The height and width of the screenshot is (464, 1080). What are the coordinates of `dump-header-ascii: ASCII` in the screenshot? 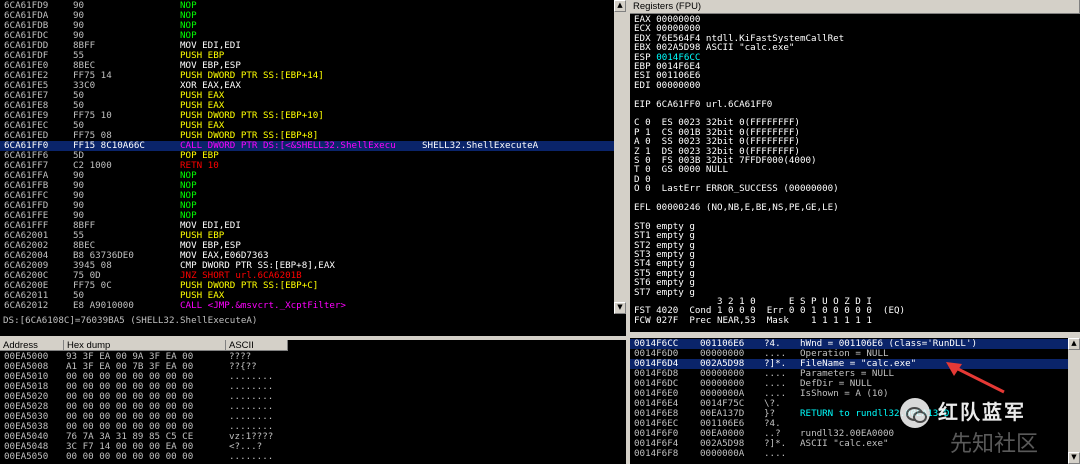 It's located at (257, 345).